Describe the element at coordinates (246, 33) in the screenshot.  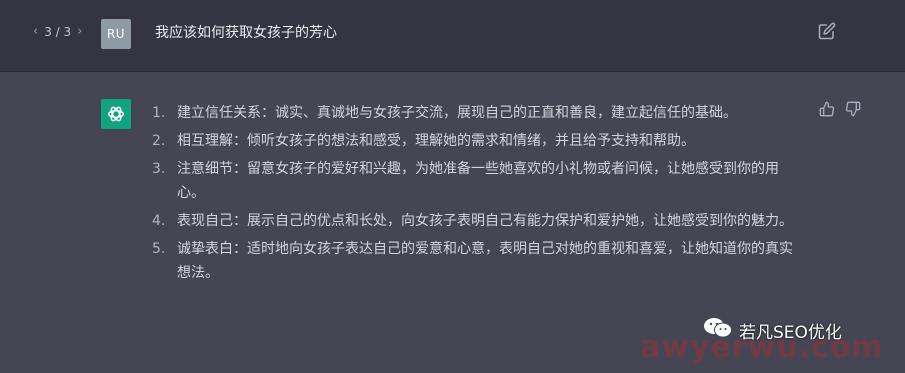
I see `user-question: 我应该如何获取女孩子的芳心` at that location.